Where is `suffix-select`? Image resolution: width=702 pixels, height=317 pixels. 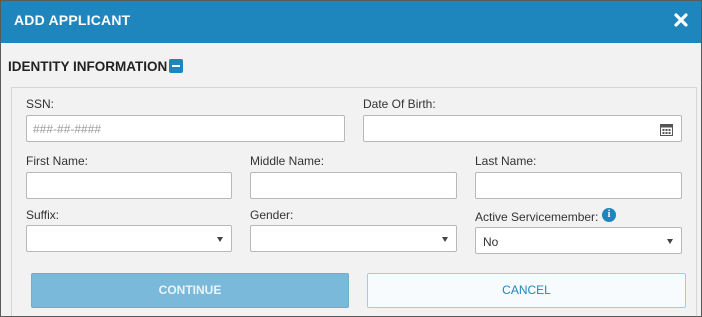
suffix-select is located at coordinates (129, 238).